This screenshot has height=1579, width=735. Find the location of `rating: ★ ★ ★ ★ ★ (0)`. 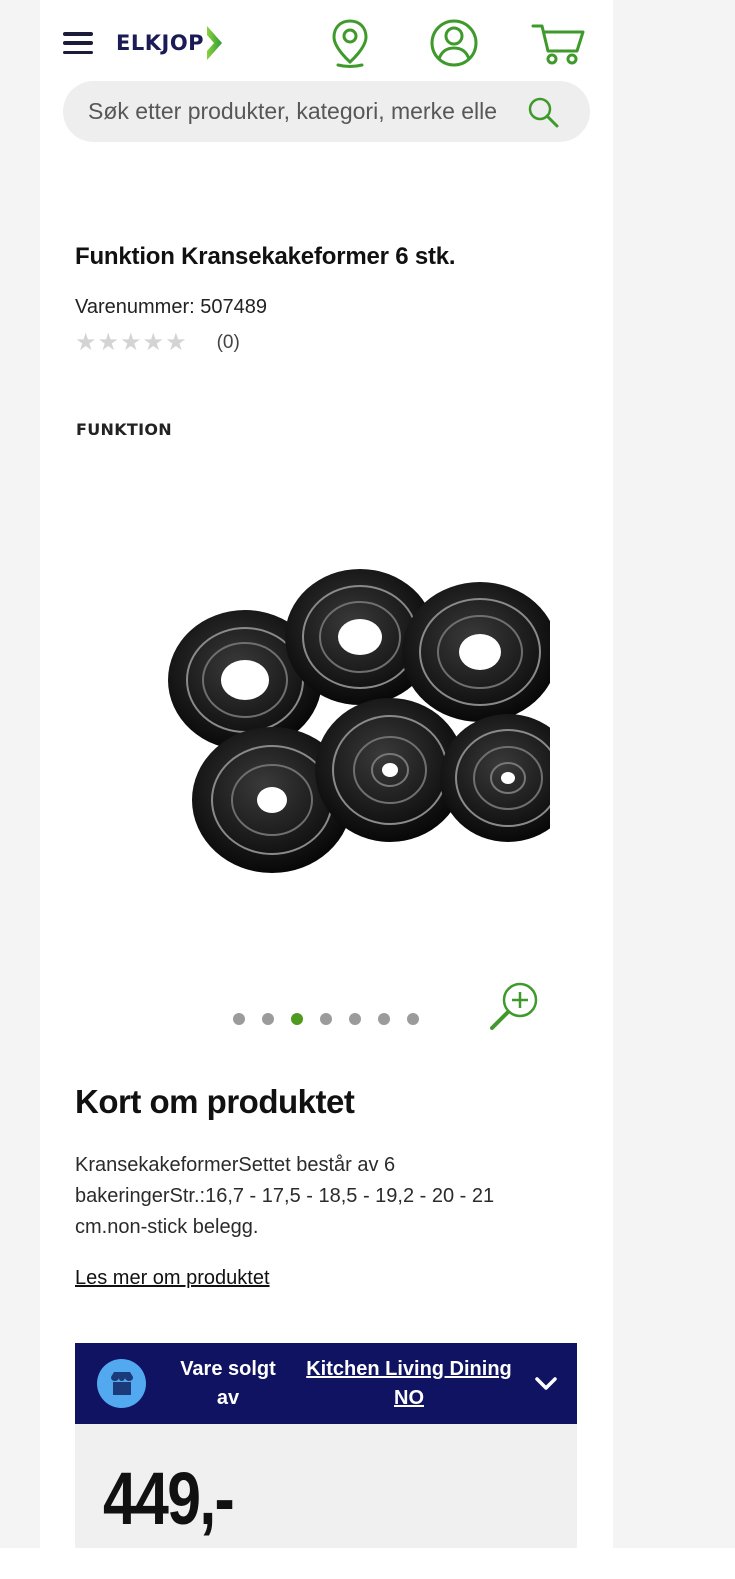

rating: ★ ★ ★ ★ ★ (0) is located at coordinates (157, 343).